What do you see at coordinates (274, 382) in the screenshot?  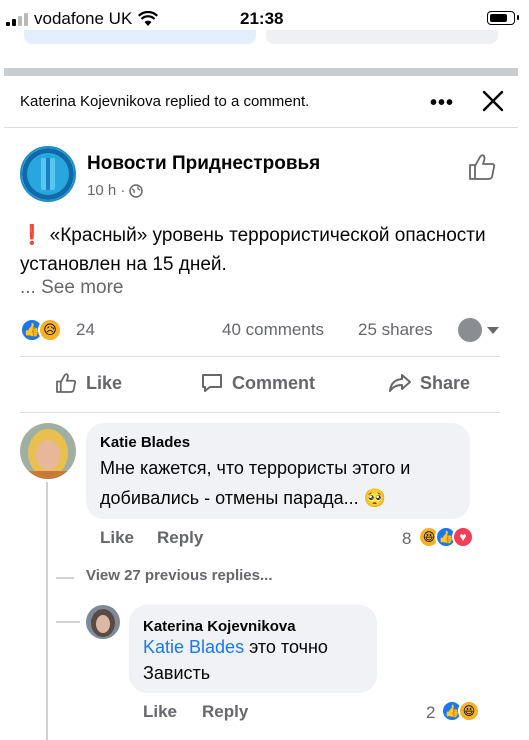 I see `comment-label: Comment` at bounding box center [274, 382].